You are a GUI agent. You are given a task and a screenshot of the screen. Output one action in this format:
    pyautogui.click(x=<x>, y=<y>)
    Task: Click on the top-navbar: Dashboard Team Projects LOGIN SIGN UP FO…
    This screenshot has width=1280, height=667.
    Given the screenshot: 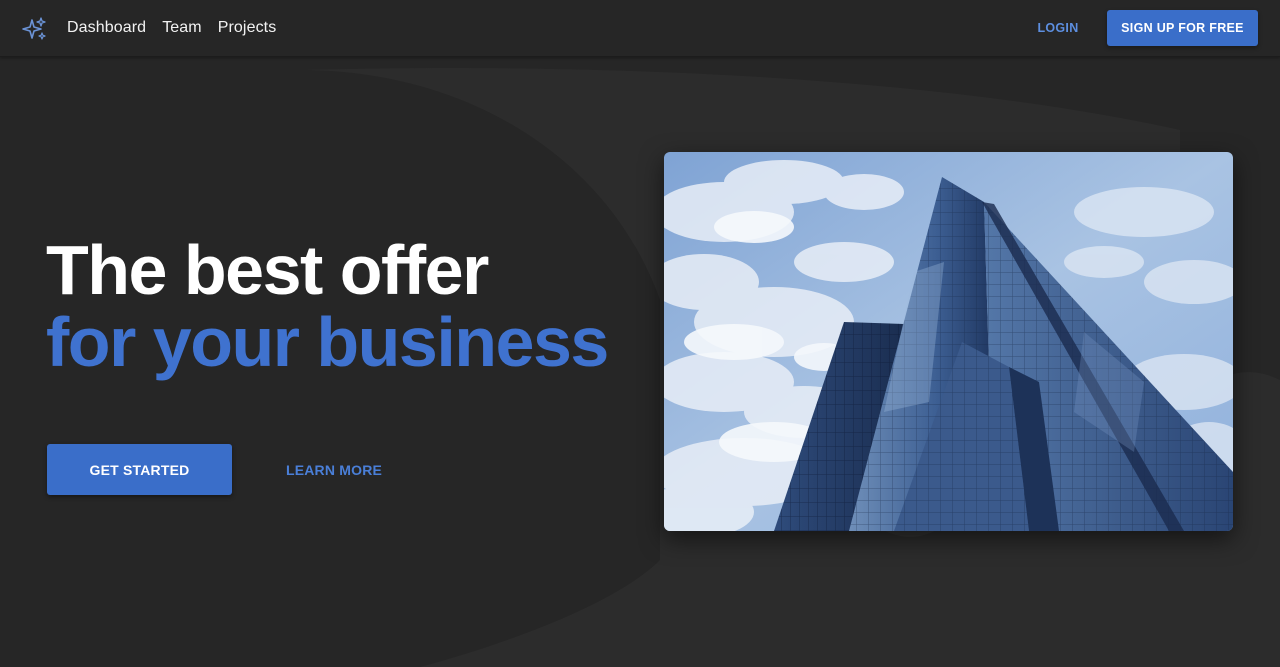 What is the action you would take?
    pyautogui.click(x=640, y=28)
    